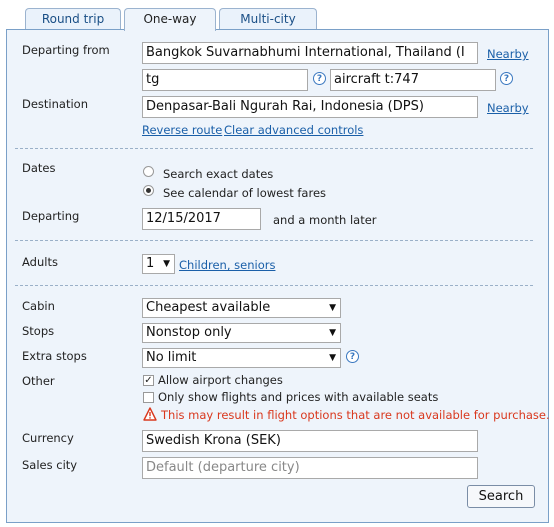 The height and width of the screenshot is (527, 554). I want to click on extra-stops-select: No limit ▼, so click(241, 358).